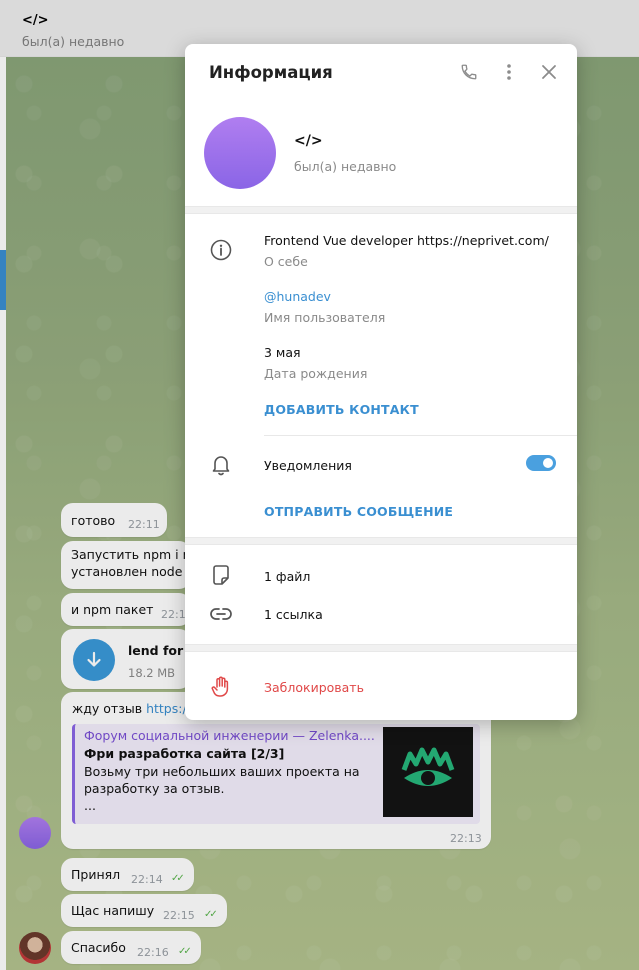  Describe the element at coordinates (509, 72) in the screenshot. I see `more-vertical-icon` at that location.